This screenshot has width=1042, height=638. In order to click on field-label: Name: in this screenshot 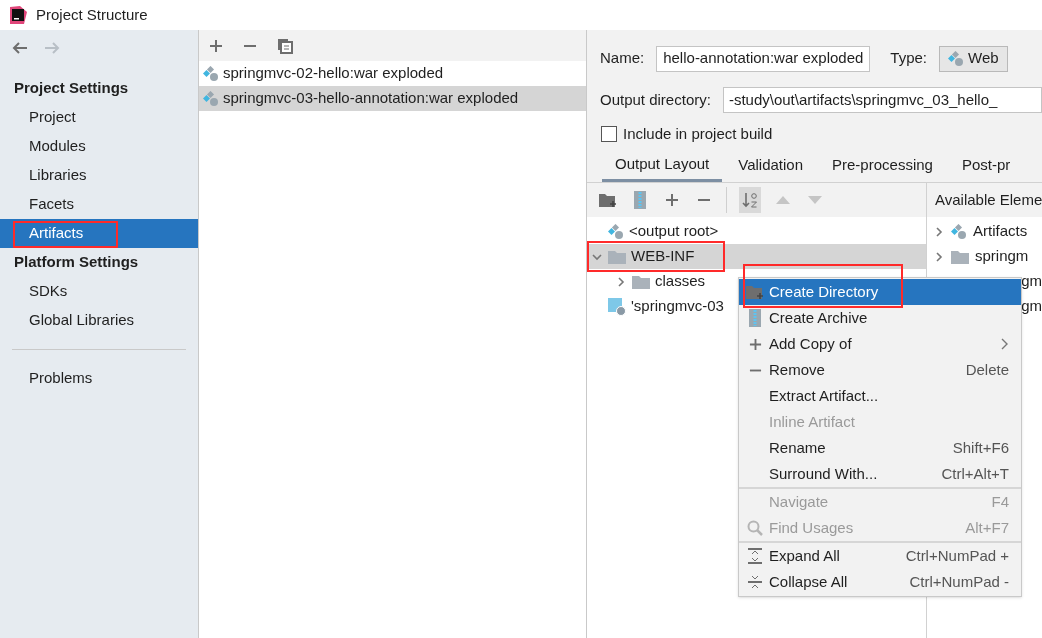, I will do `click(622, 58)`.